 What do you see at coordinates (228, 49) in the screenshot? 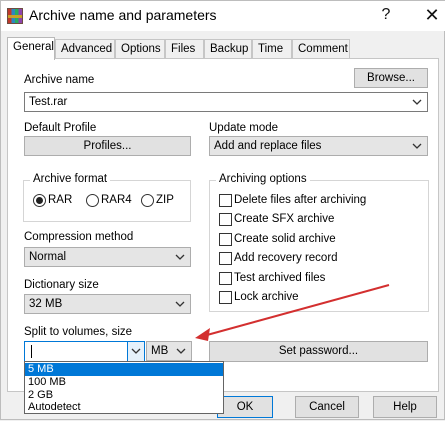
I see `tab-backup: Backup` at bounding box center [228, 49].